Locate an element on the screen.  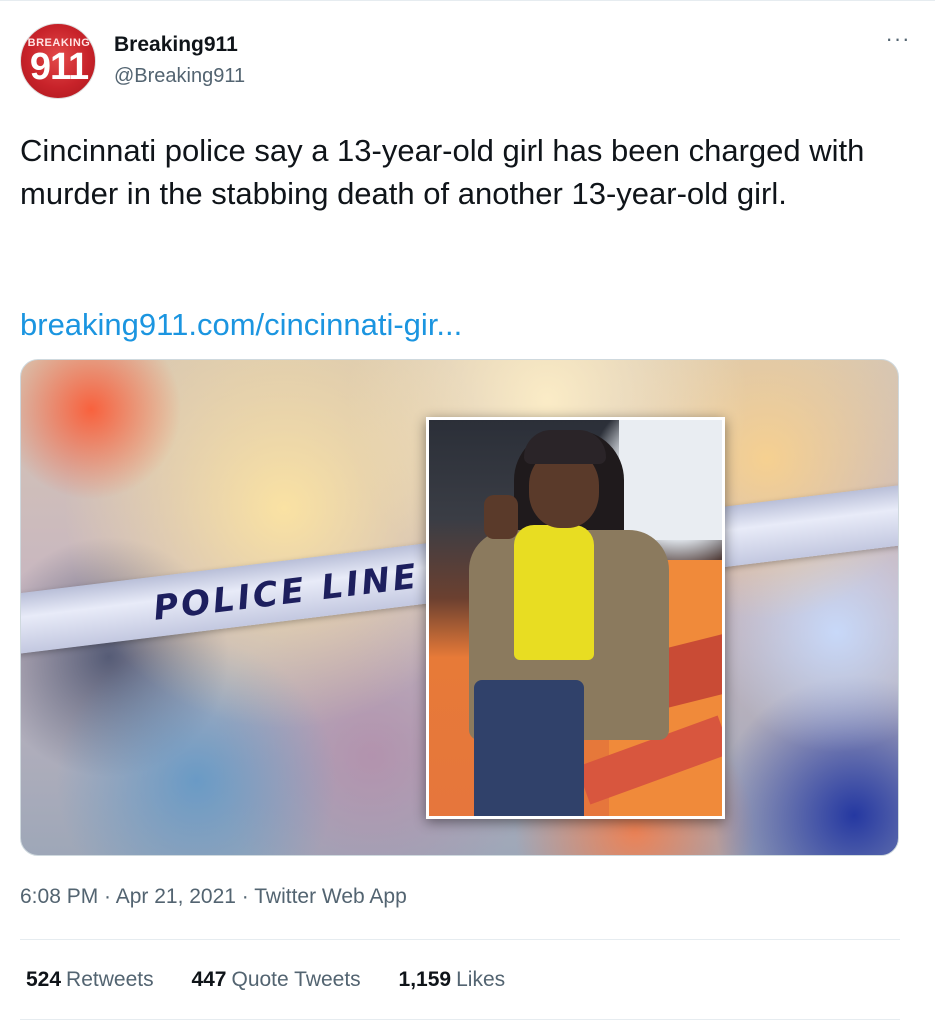
retweets-label: Retweets is located at coordinates (110, 979).